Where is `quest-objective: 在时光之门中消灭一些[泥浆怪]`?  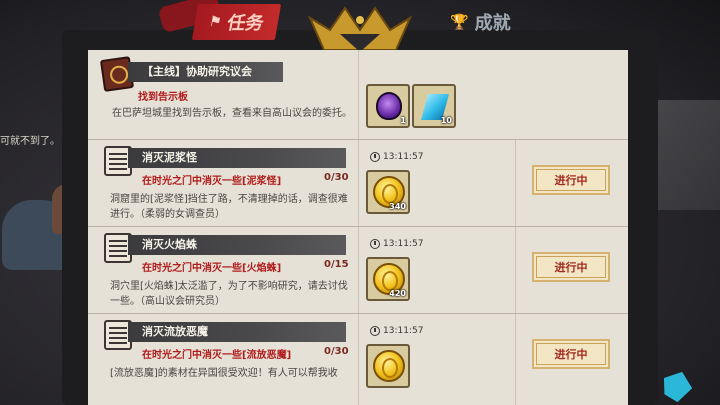 quest-objective: 在时光之门中消灭一些[泥浆怪] is located at coordinates (212, 181).